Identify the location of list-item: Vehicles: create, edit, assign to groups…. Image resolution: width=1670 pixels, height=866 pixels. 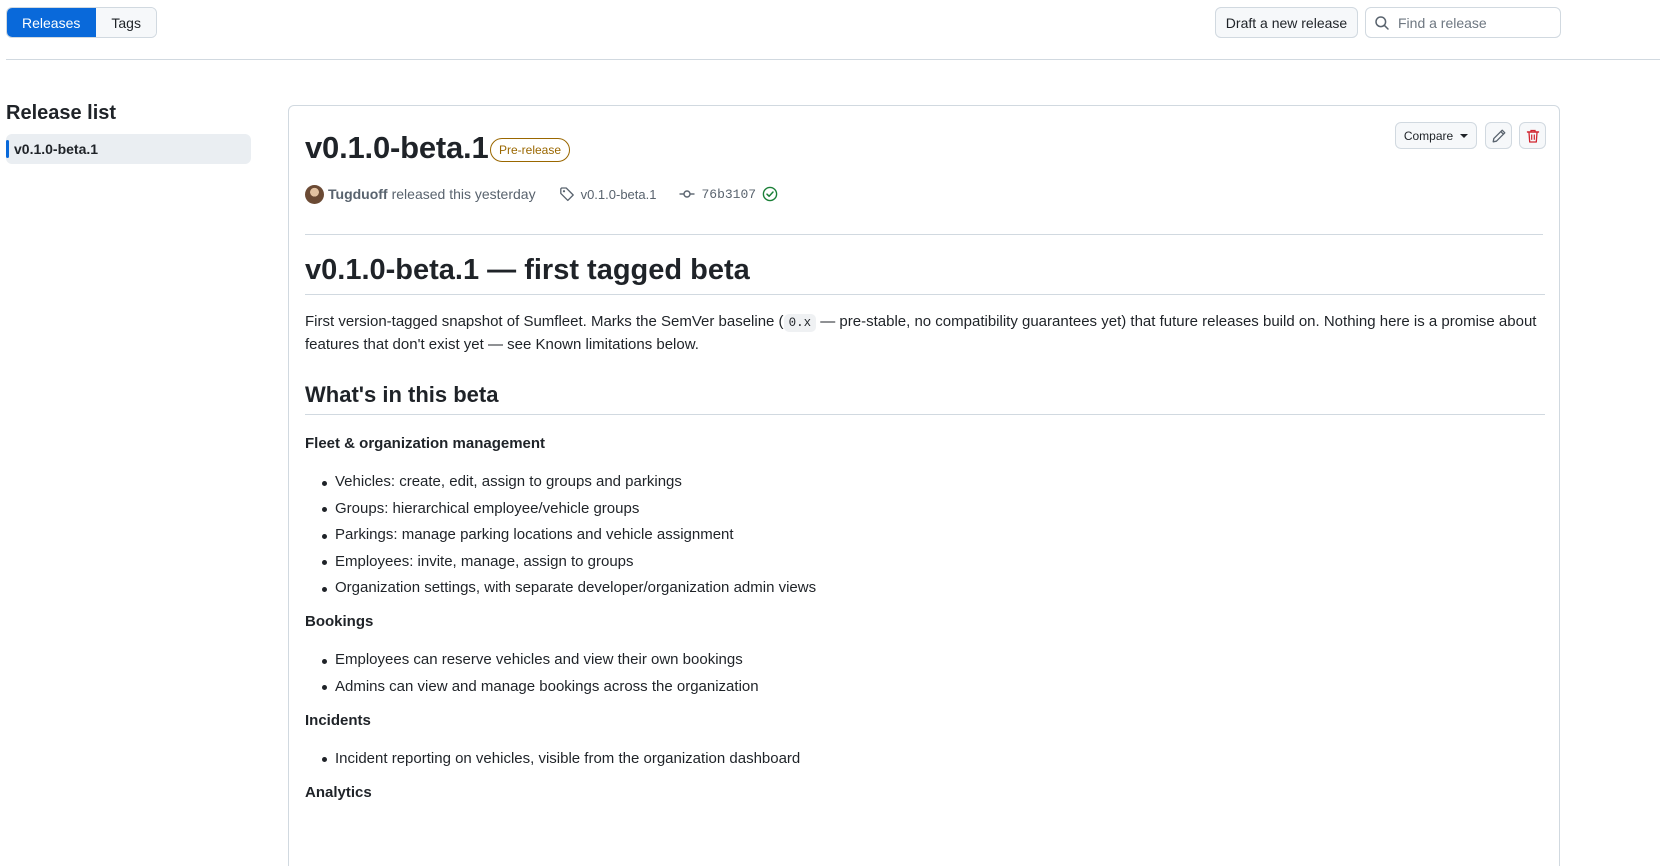
(925, 482).